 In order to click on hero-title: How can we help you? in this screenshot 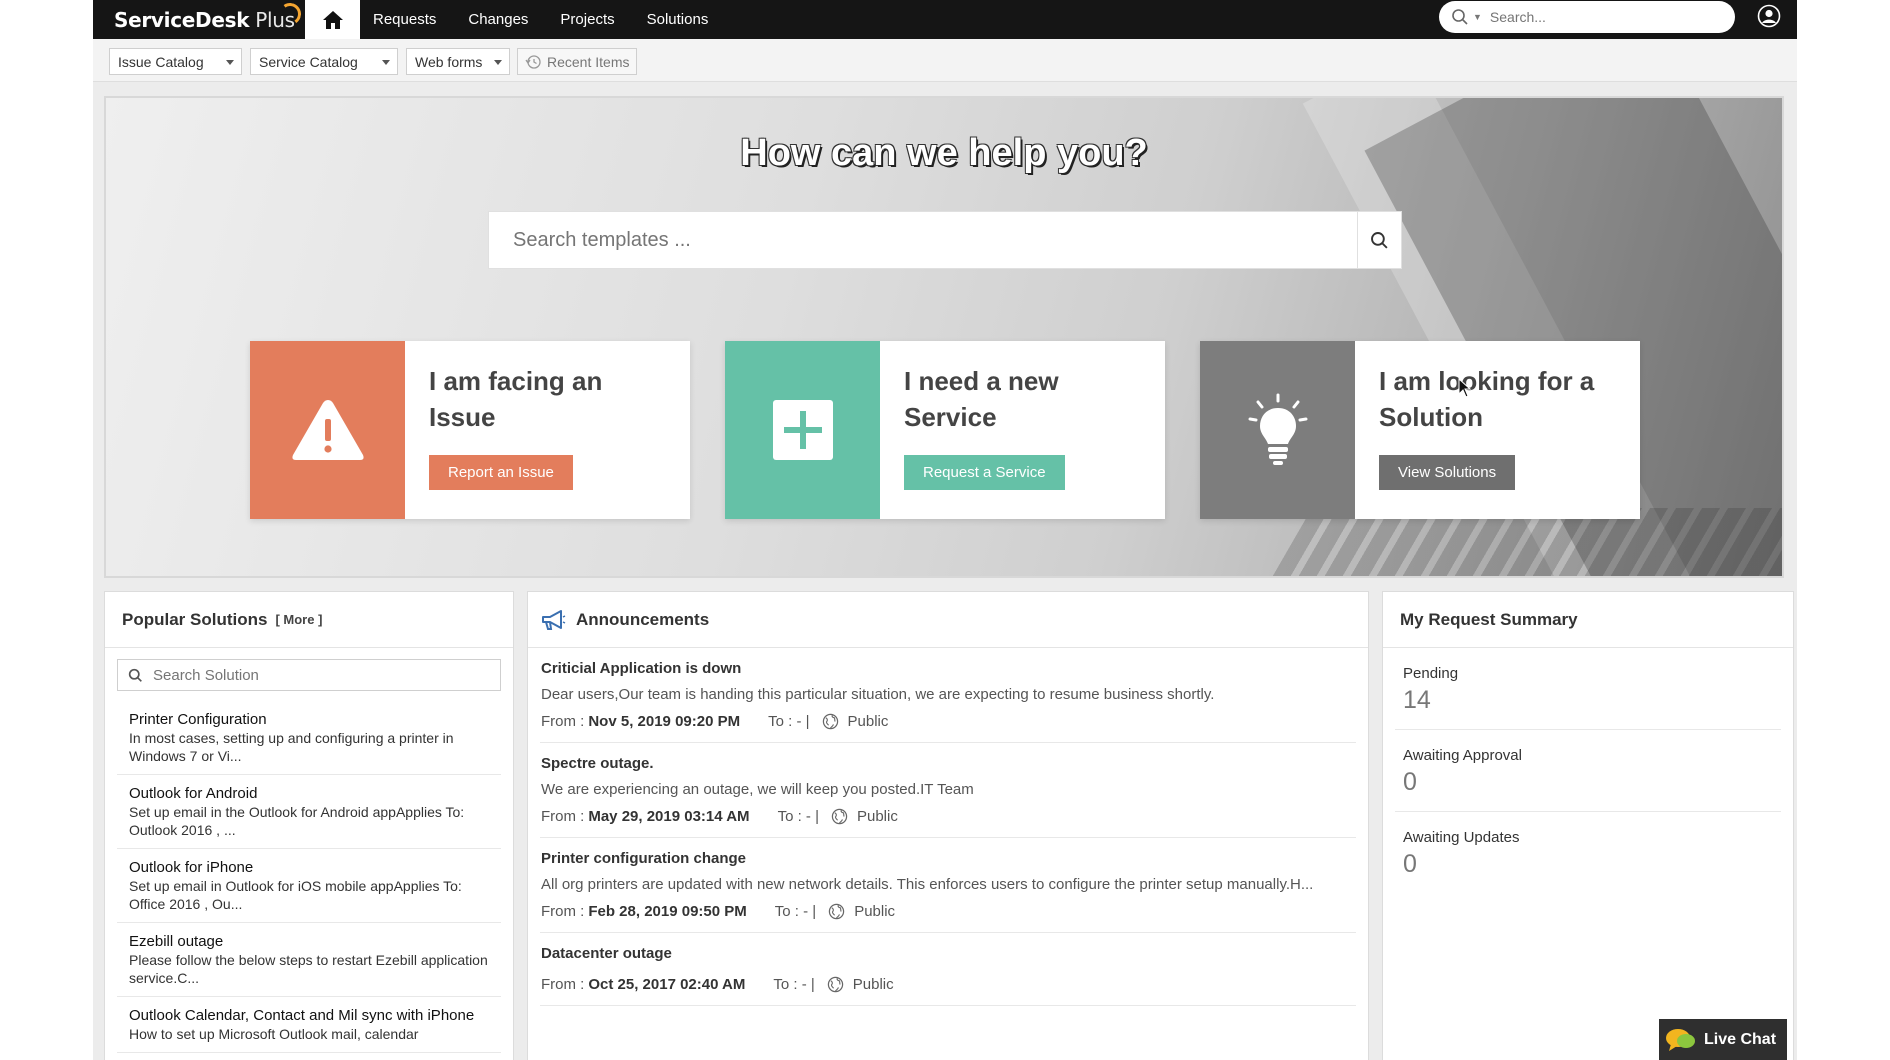, I will do `click(944, 153)`.